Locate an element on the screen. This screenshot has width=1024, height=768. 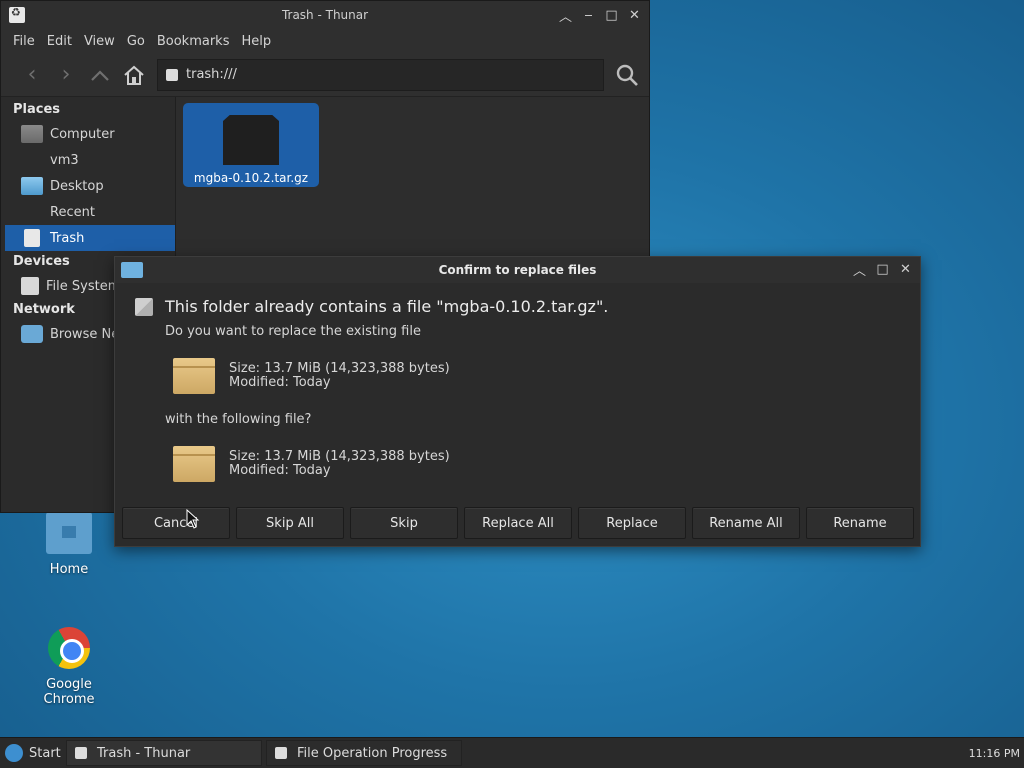
sidebar-item-label: Trash is located at coordinates (67, 238).